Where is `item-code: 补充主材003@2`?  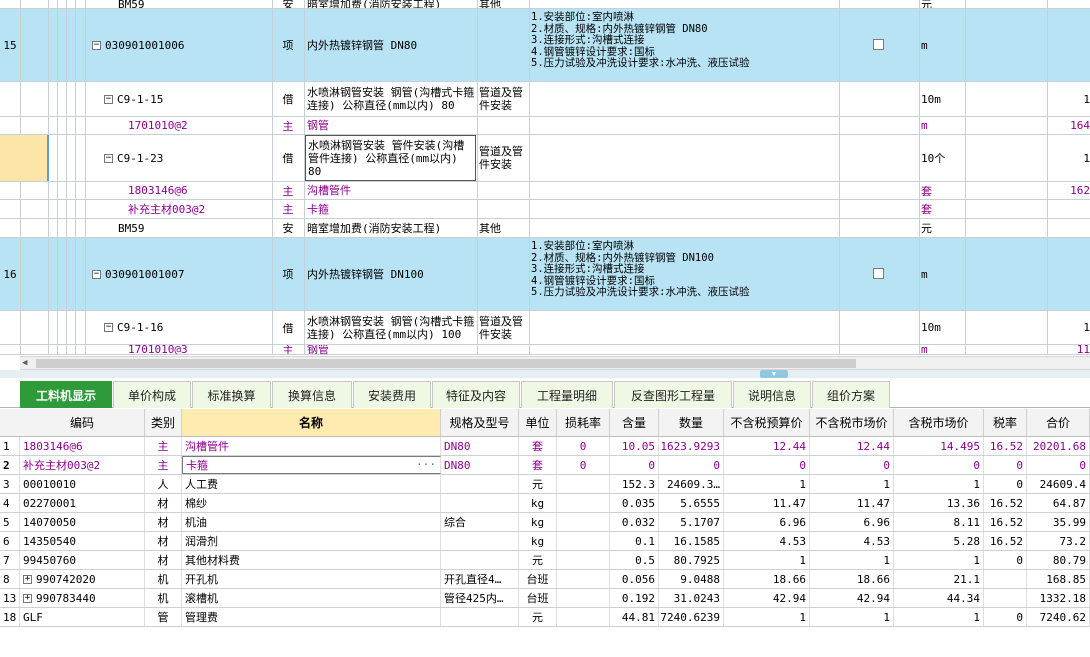 item-code: 补充主材003@2 is located at coordinates (200, 209).